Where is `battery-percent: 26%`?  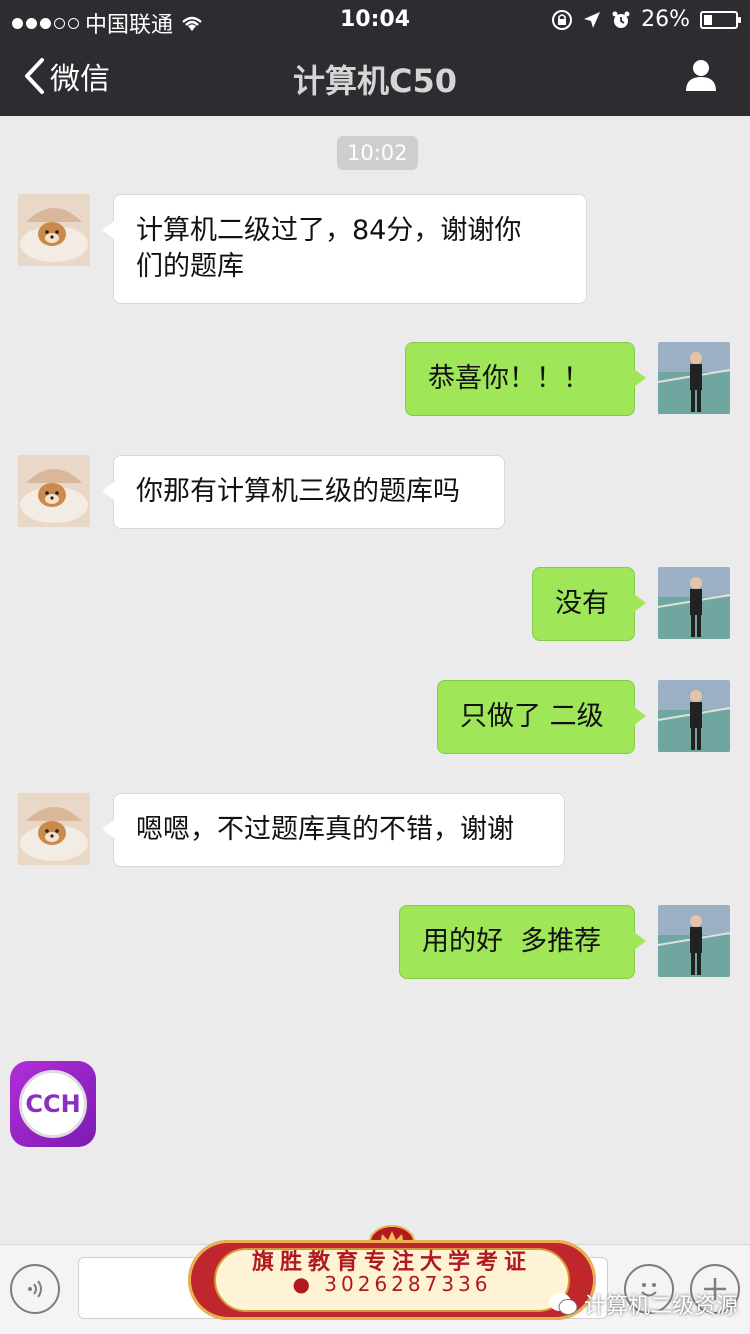 battery-percent: 26% is located at coordinates (665, 19).